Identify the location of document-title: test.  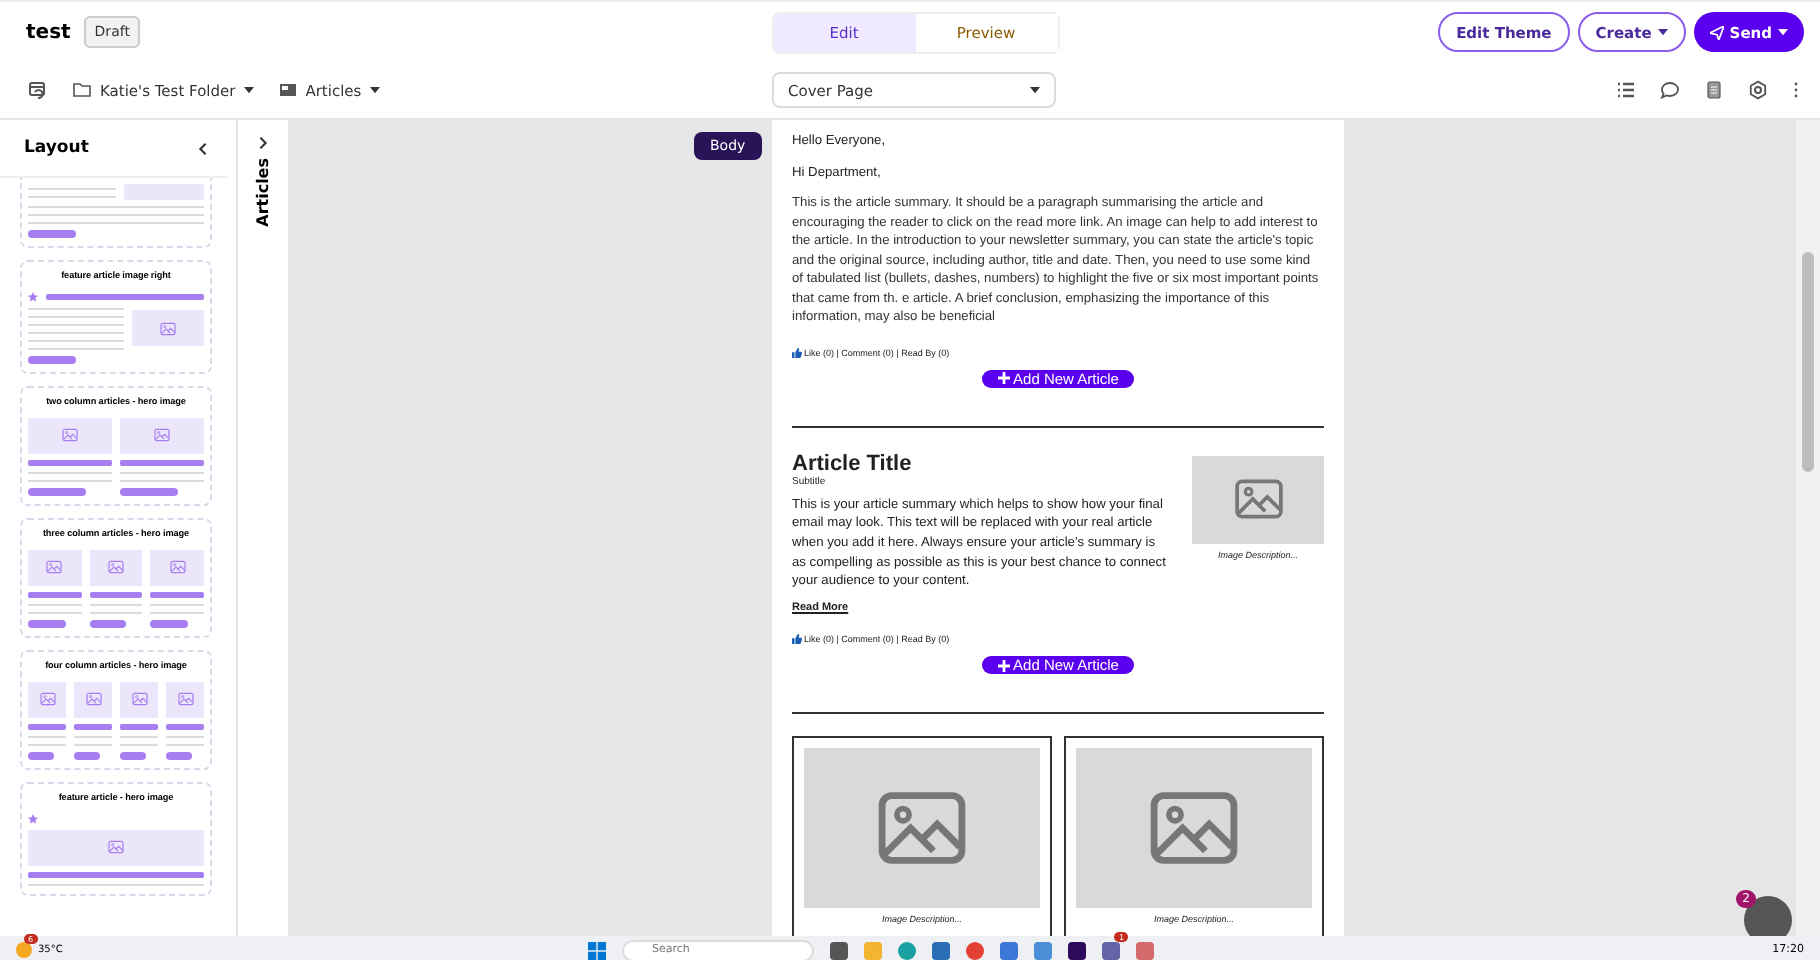
(48, 32).